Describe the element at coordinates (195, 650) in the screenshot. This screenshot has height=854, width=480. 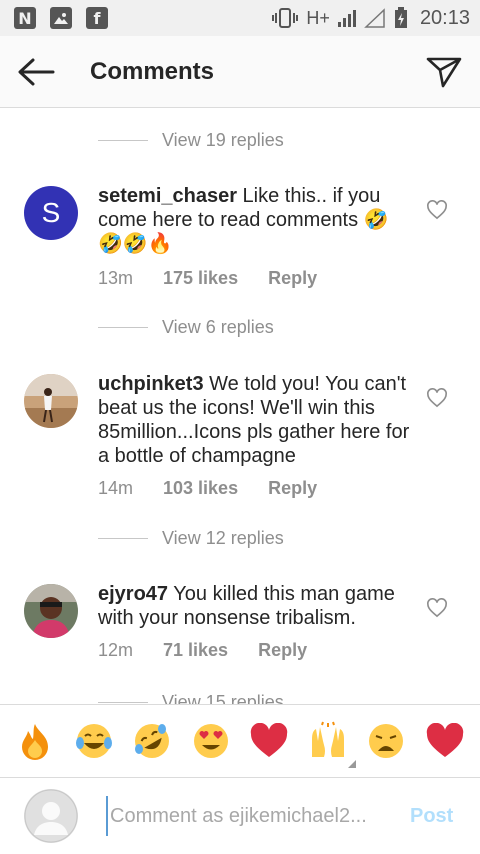
I see `comment-likes: 71 likes` at that location.